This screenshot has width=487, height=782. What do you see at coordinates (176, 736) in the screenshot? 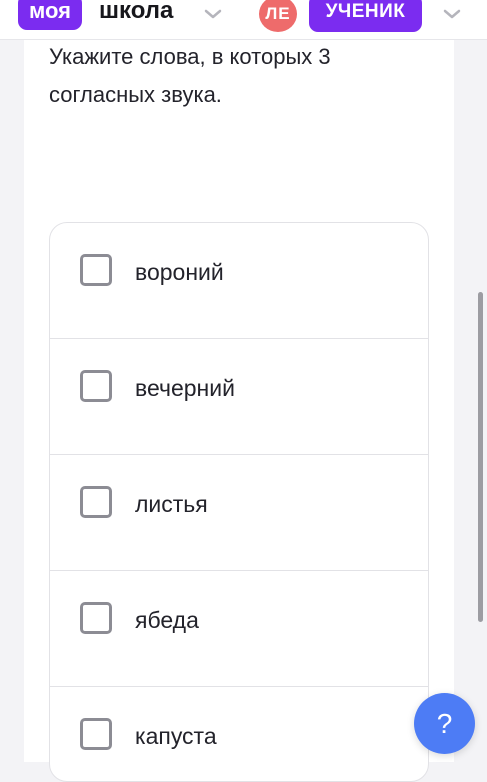
I see `option-label: капуста` at bounding box center [176, 736].